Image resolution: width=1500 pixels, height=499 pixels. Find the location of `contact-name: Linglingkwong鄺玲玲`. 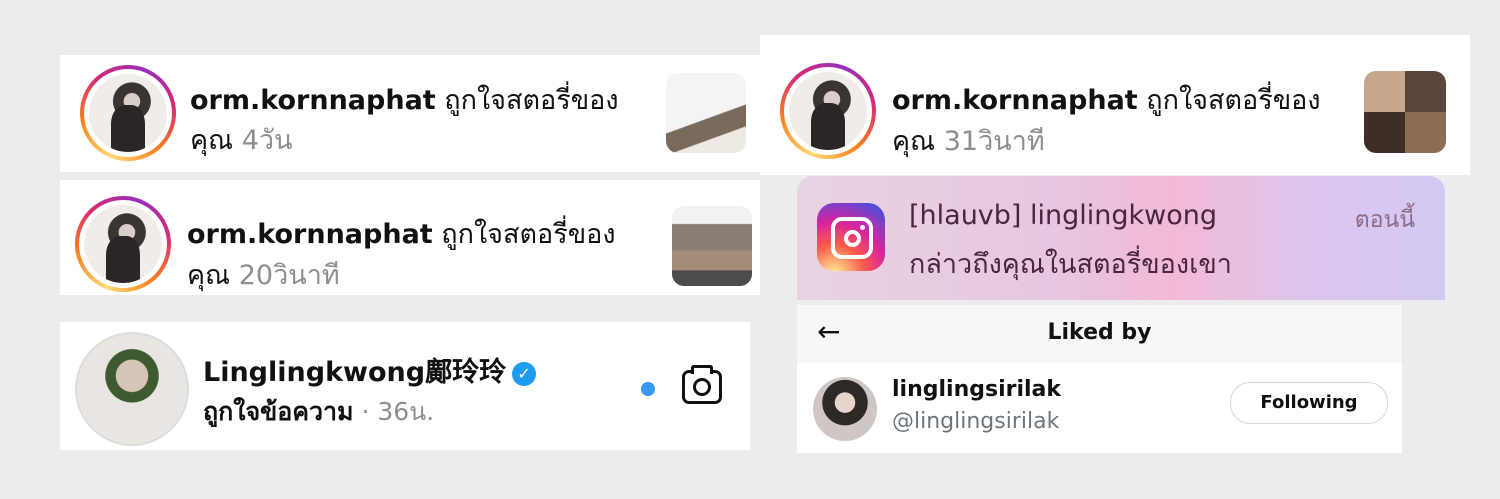

contact-name: Linglingkwong鄺玲玲 is located at coordinates (354, 372).